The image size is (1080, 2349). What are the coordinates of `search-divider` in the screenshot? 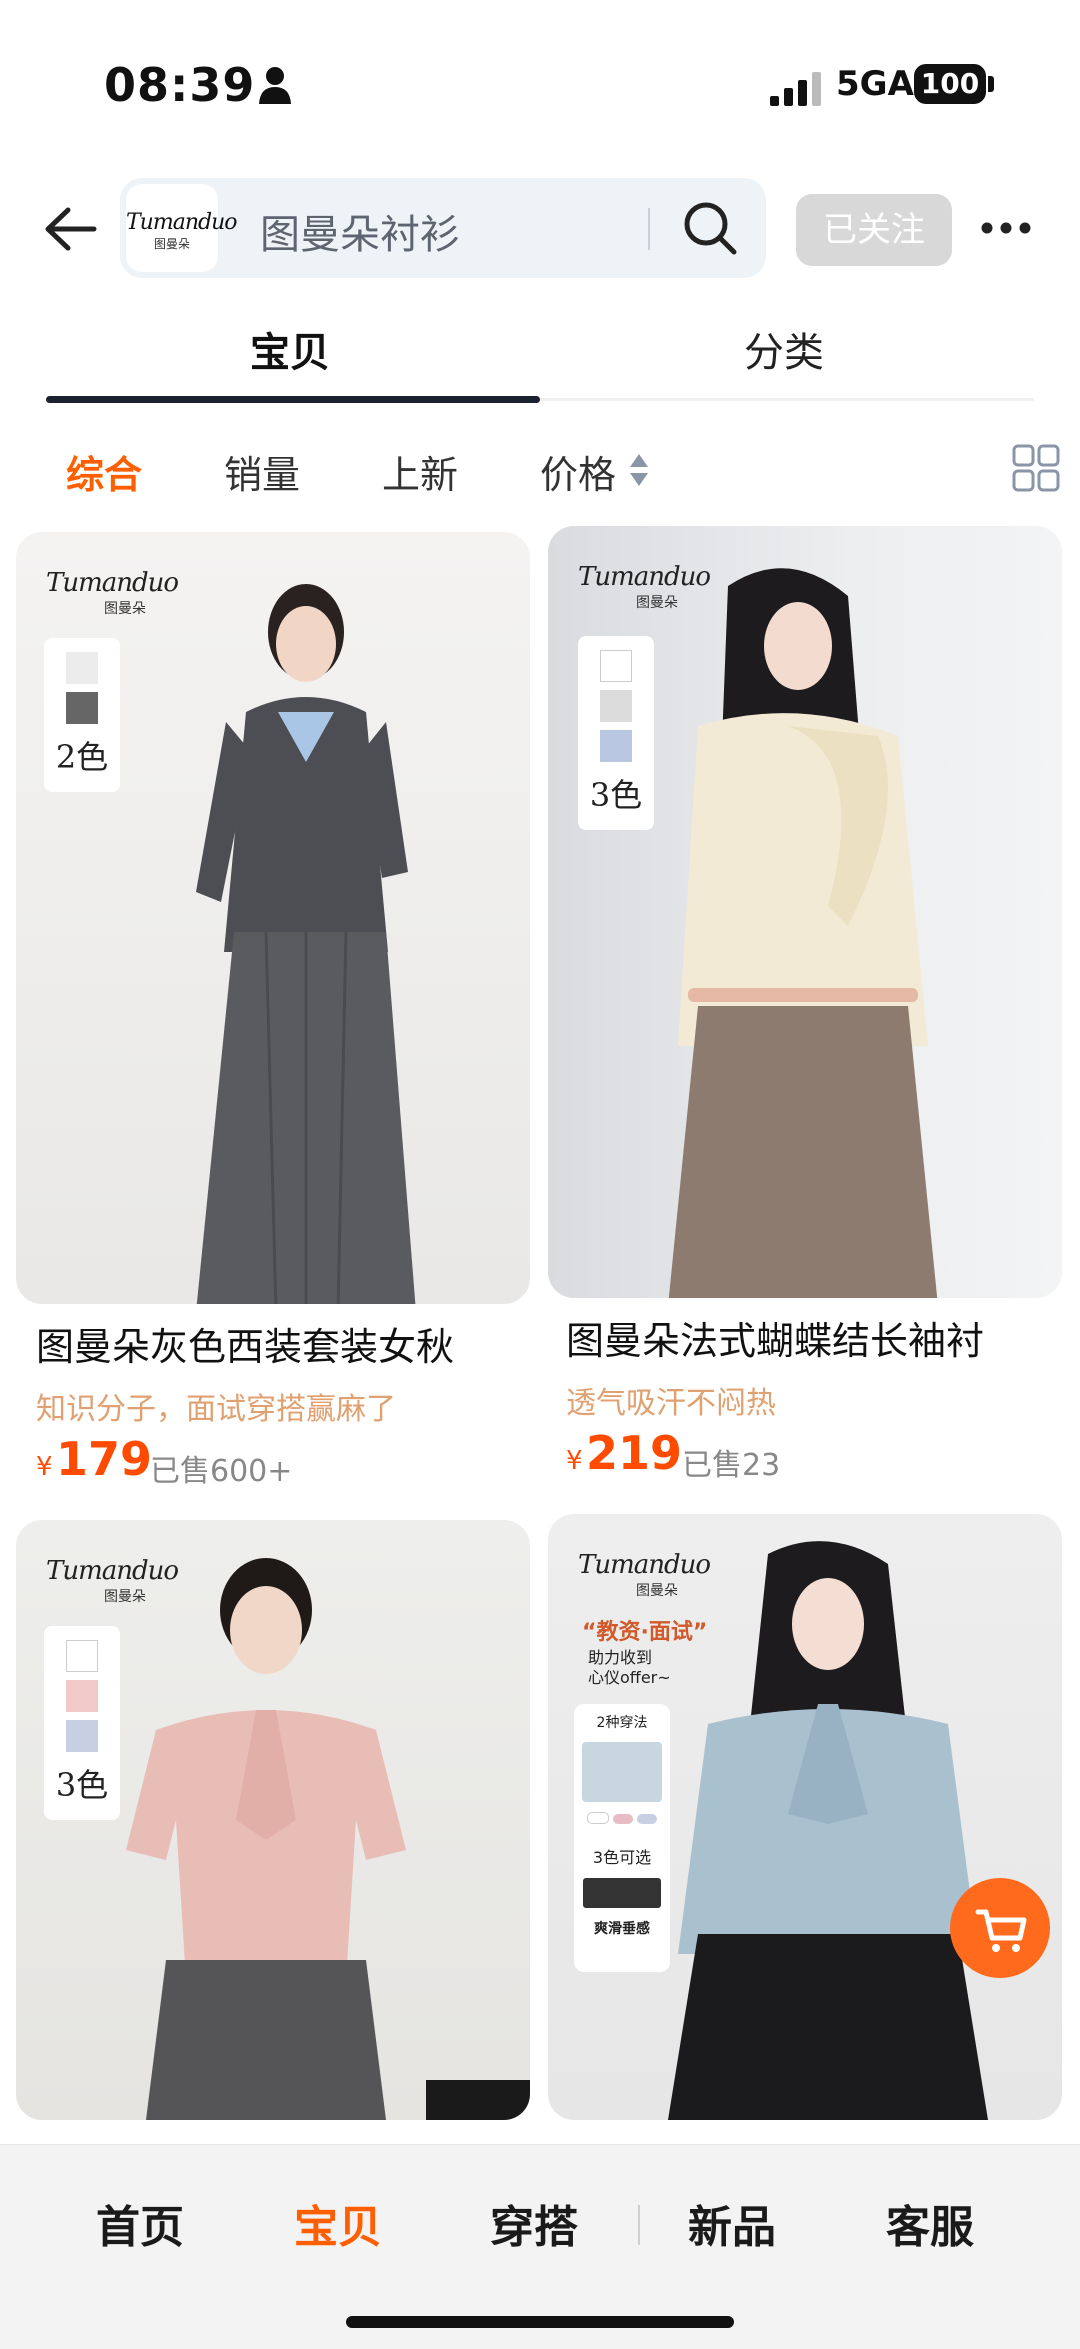 It's located at (649, 229).